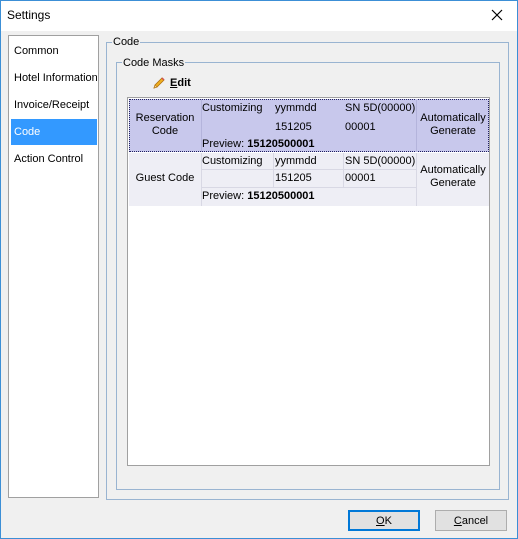 The width and height of the screenshot is (518, 539). Describe the element at coordinates (165, 124) in the screenshot. I see `code-name-cell: Reservation Code` at that location.